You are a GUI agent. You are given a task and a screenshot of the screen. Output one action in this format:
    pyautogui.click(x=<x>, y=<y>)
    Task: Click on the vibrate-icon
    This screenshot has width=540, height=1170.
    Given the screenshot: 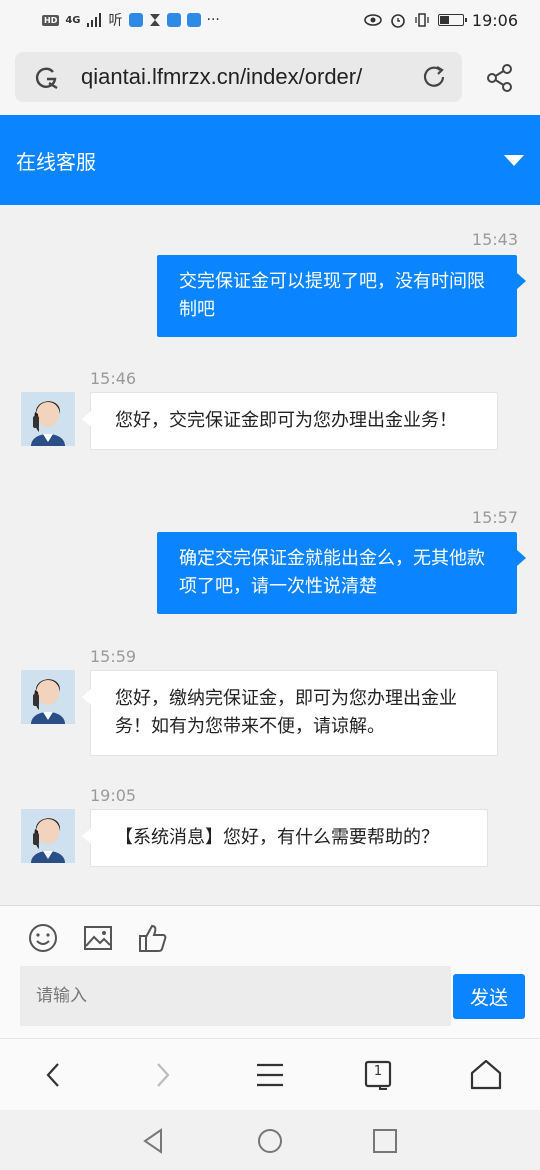 What is the action you would take?
    pyautogui.click(x=422, y=20)
    